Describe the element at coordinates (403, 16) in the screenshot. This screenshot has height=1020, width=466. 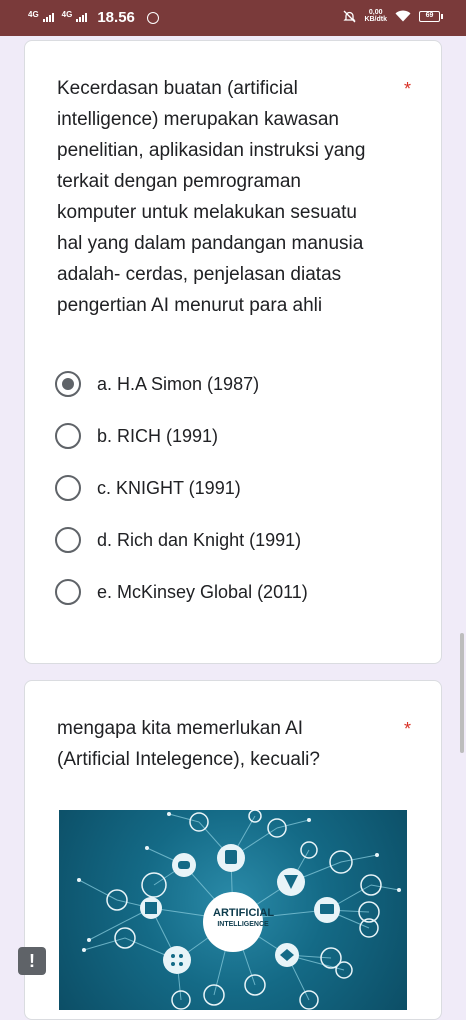
I see `wifi-icon` at that location.